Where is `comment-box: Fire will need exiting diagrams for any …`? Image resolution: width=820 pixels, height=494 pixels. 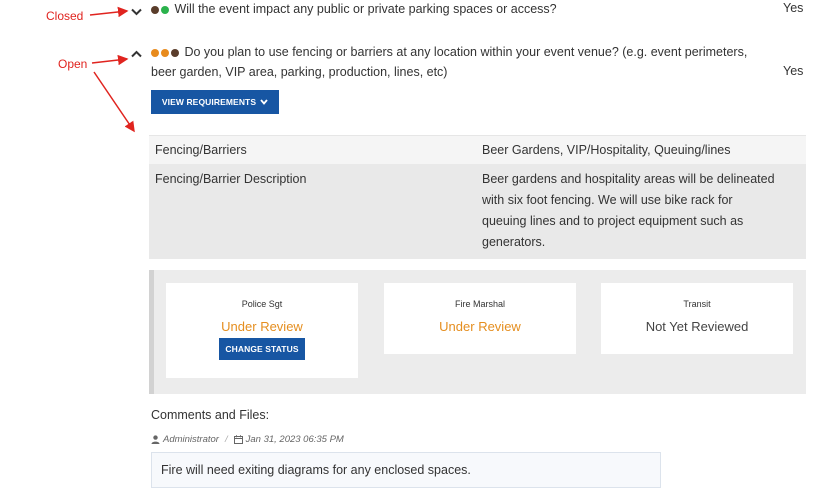 comment-box: Fire will need exiting diagrams for any … is located at coordinates (406, 470).